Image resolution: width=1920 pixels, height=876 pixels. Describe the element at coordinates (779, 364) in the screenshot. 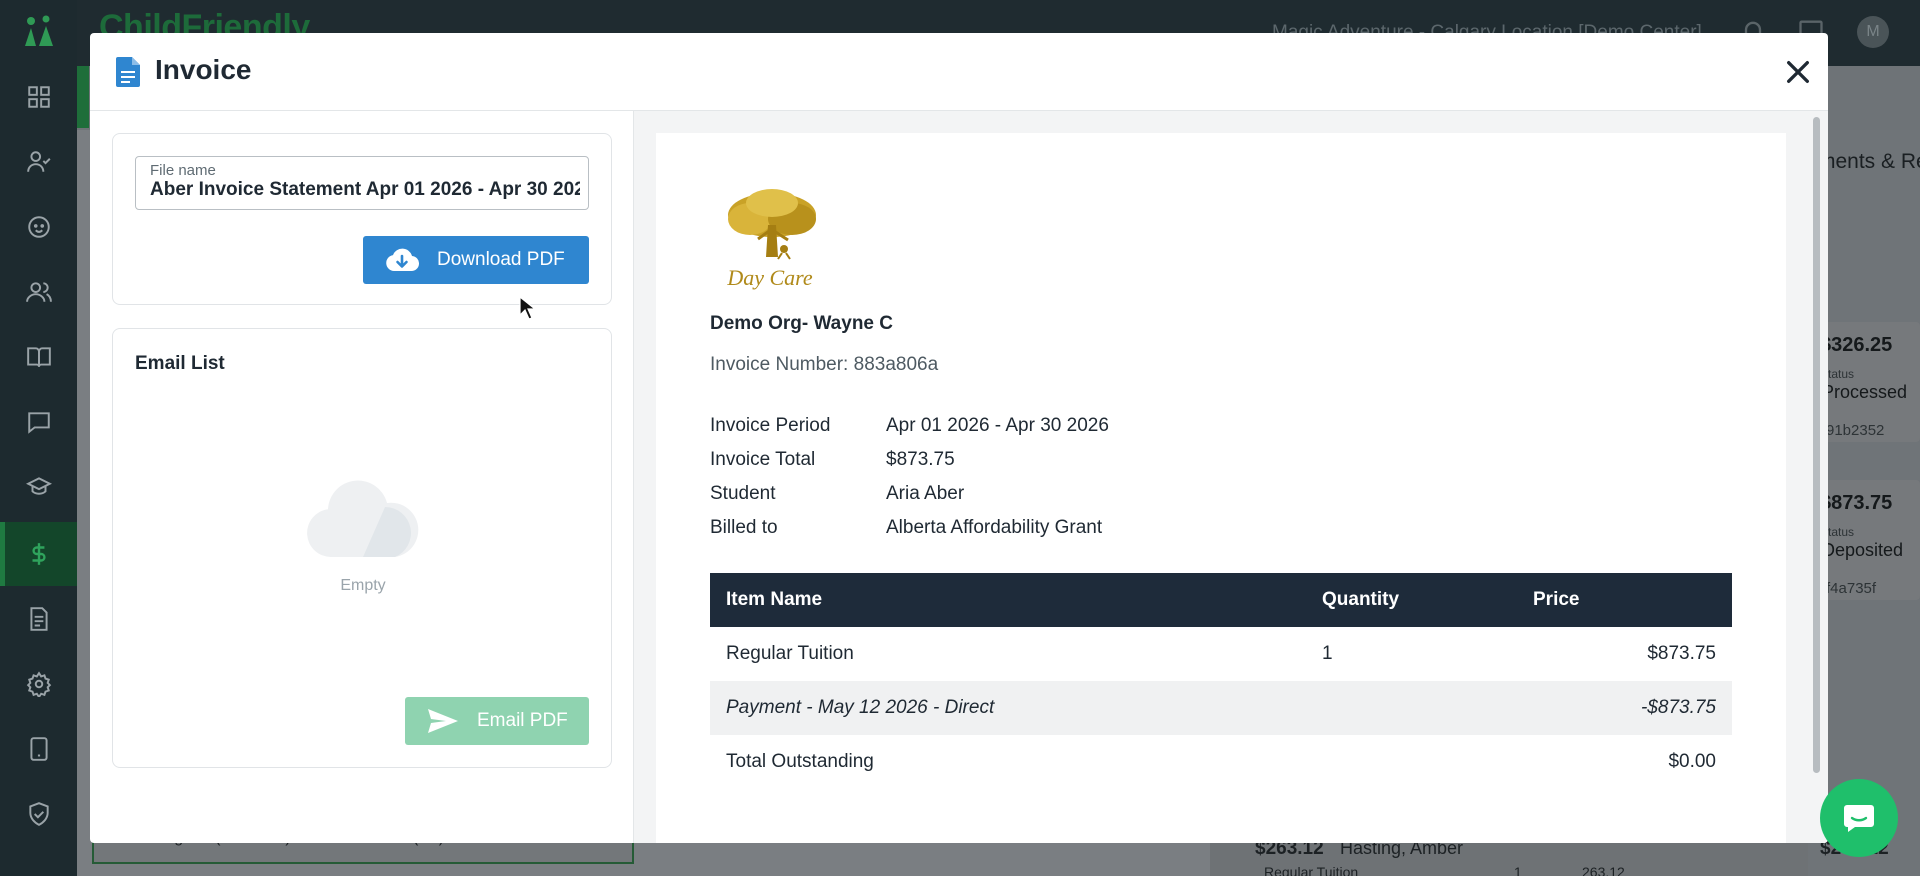

I see `invoice-number-label: Invoice Number:` at that location.